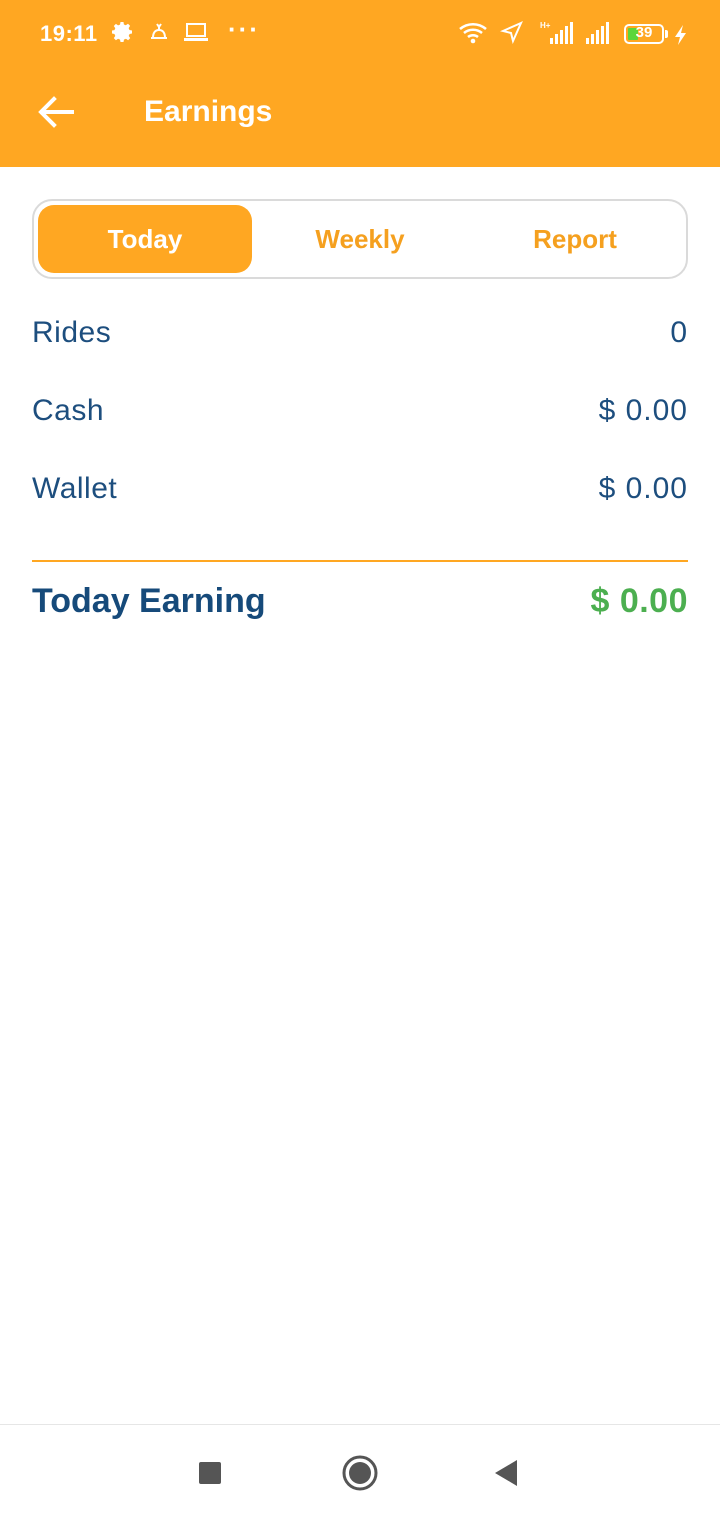  Describe the element at coordinates (68, 410) in the screenshot. I see `cash-label: Cash` at that location.